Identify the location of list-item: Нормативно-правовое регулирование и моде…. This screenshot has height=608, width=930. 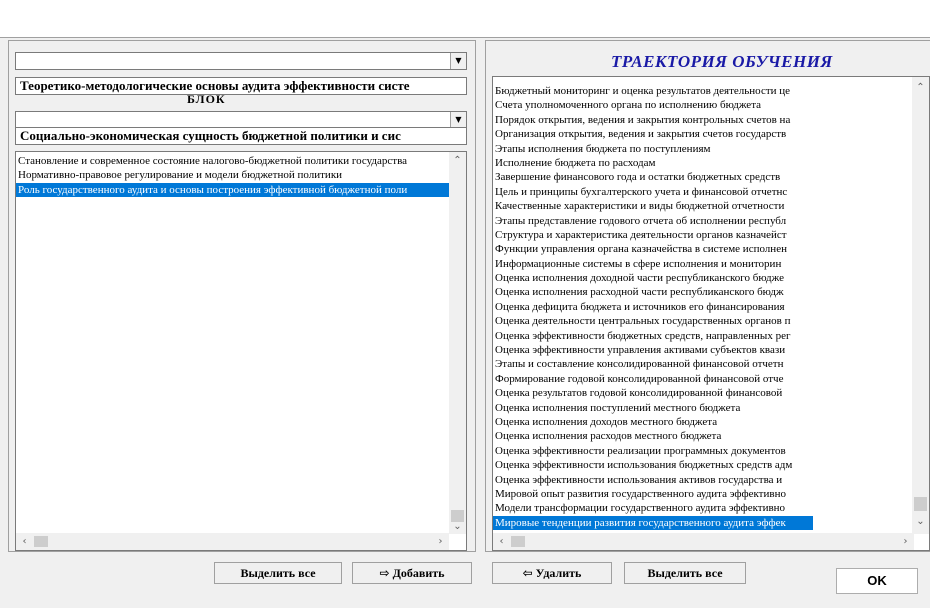
(232, 175).